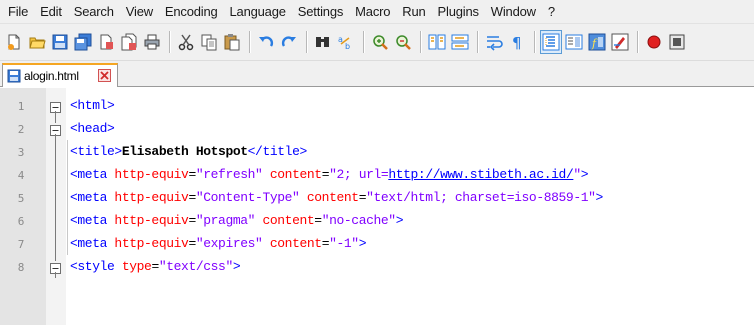 The image size is (754, 325). What do you see at coordinates (597, 42) in the screenshot?
I see `function-list-icon: f` at bounding box center [597, 42].